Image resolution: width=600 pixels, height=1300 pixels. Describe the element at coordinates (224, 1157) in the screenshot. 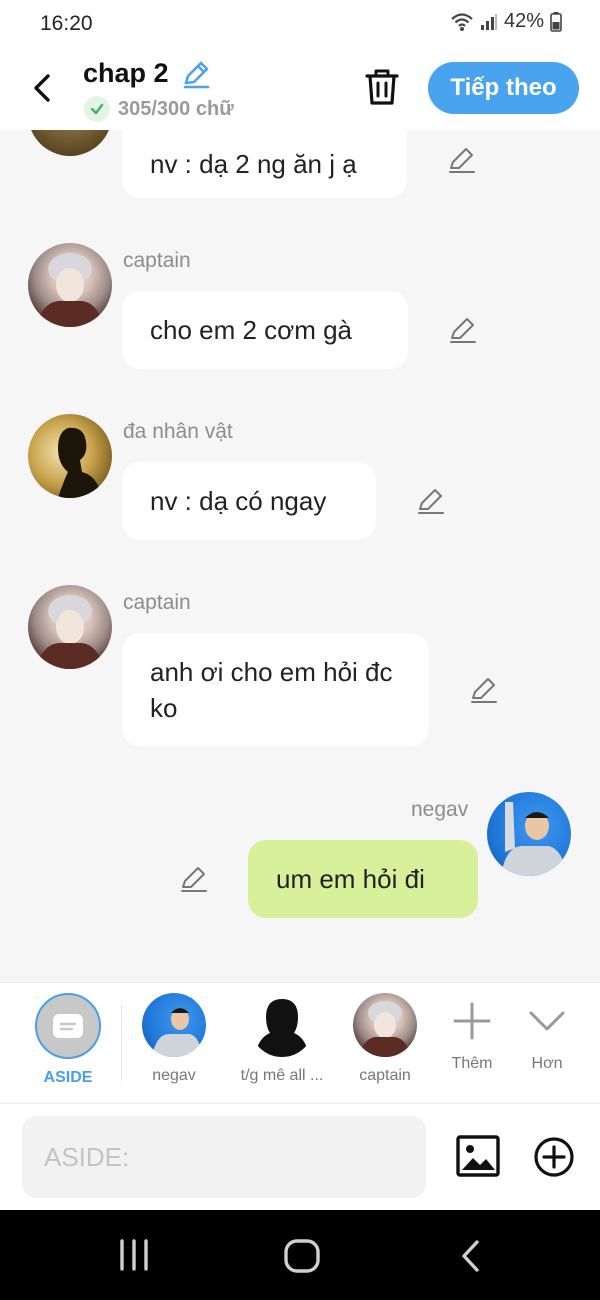

I see `message-input` at that location.